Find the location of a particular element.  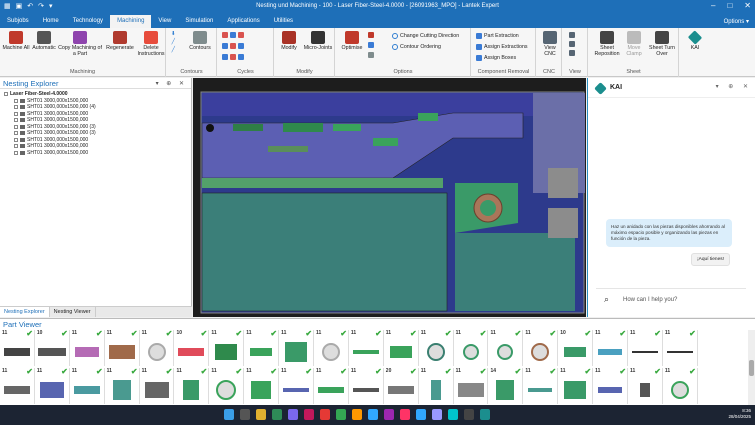

lantek-icon is located at coordinates (485, 414).